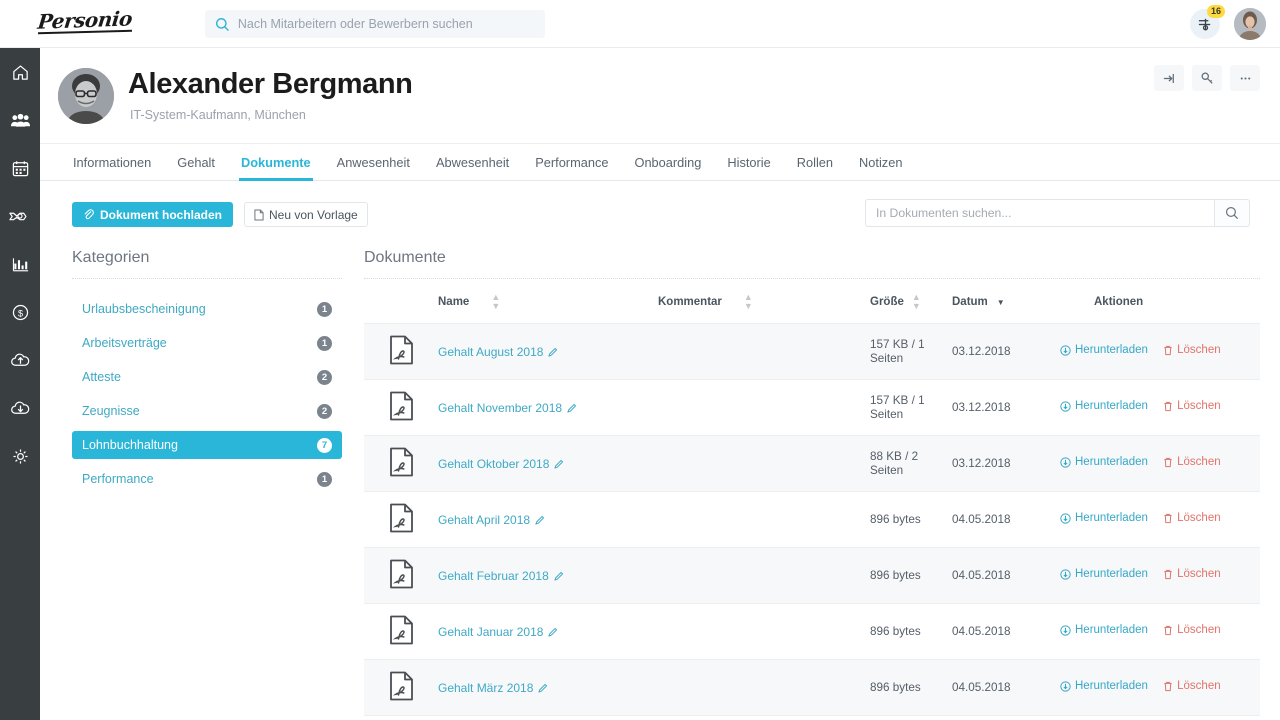 The height and width of the screenshot is (720, 1280). What do you see at coordinates (667, 162) in the screenshot?
I see `tab-onboarding: Onboarding` at bounding box center [667, 162].